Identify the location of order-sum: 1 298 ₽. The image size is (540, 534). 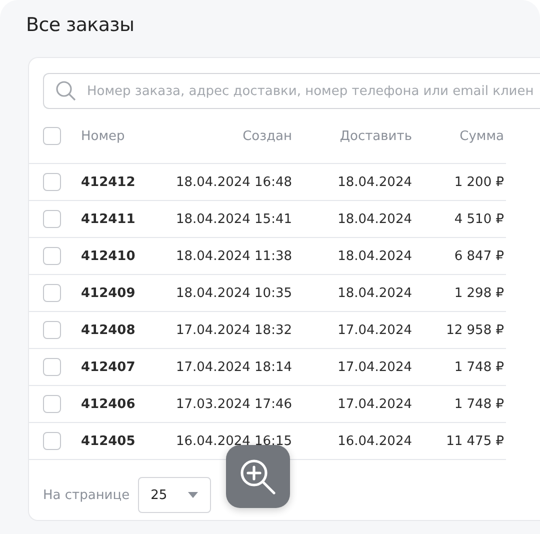
(478, 293).